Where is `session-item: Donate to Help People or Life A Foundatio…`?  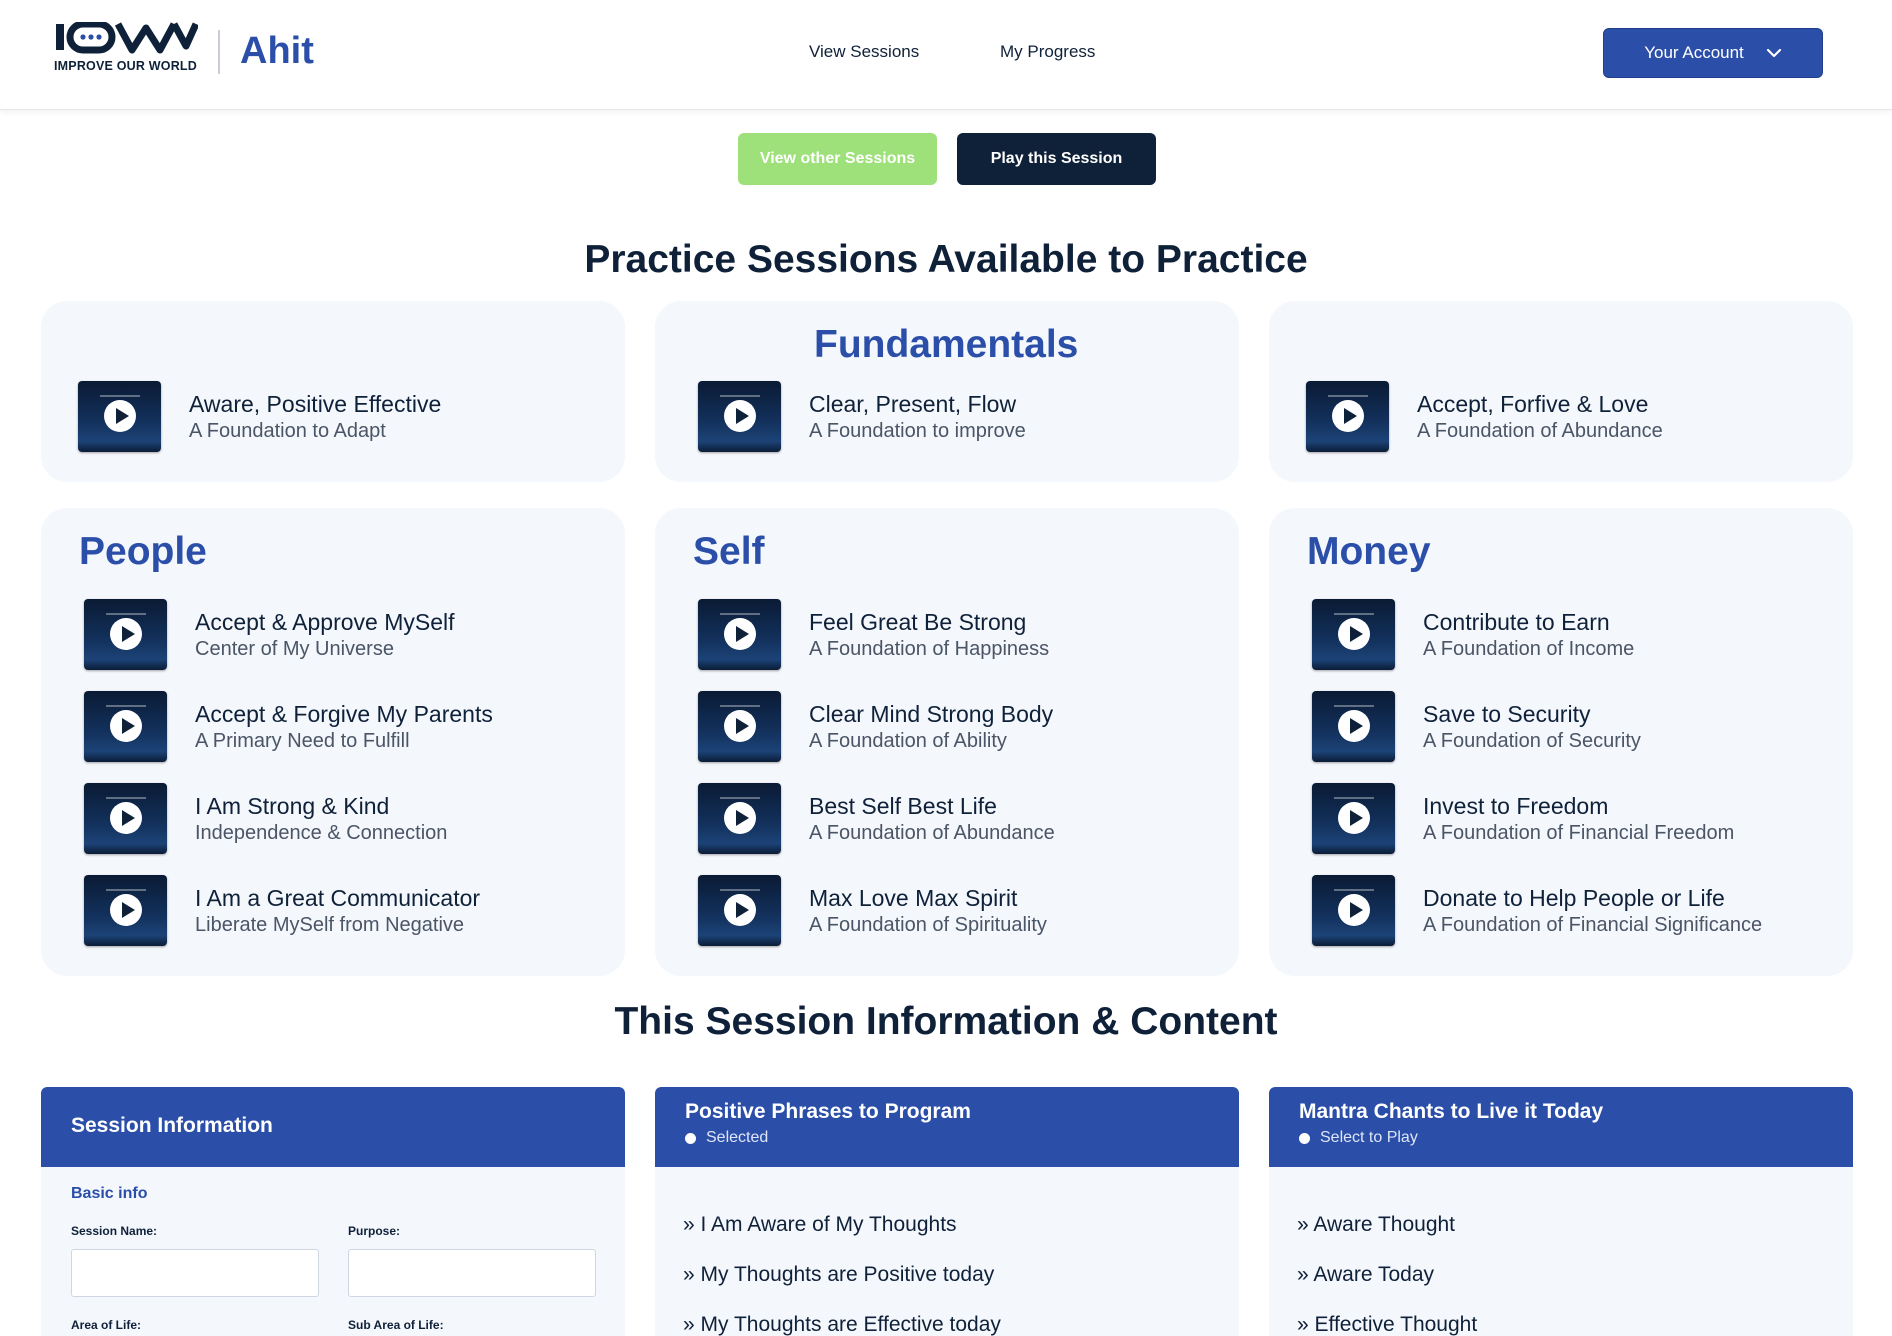 session-item: Donate to Help People or Life A Foundatio… is located at coordinates (1537, 910).